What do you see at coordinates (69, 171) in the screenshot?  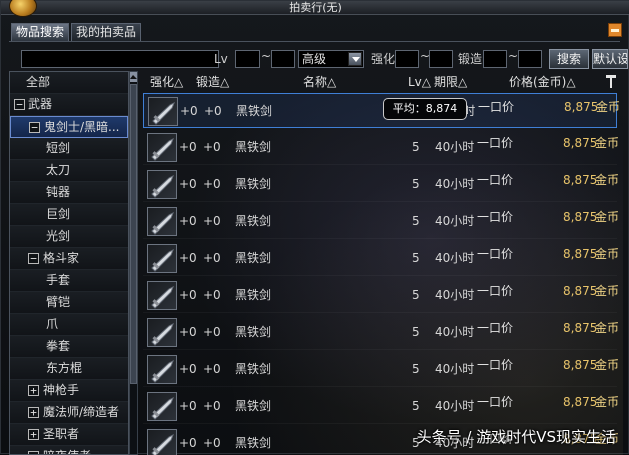 I see `tree-item-katana: 太刀` at bounding box center [69, 171].